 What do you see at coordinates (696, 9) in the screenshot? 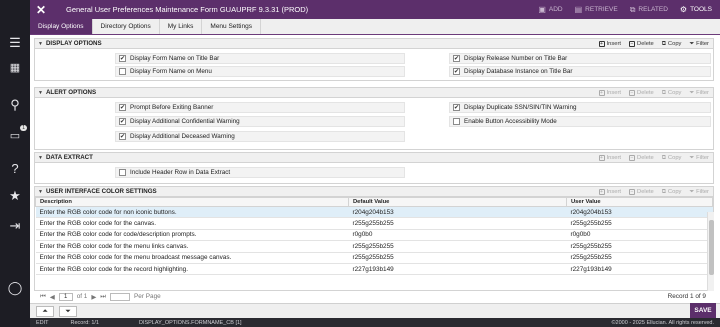
I see `tools-button: ⚙ TOOLS` at bounding box center [696, 9].